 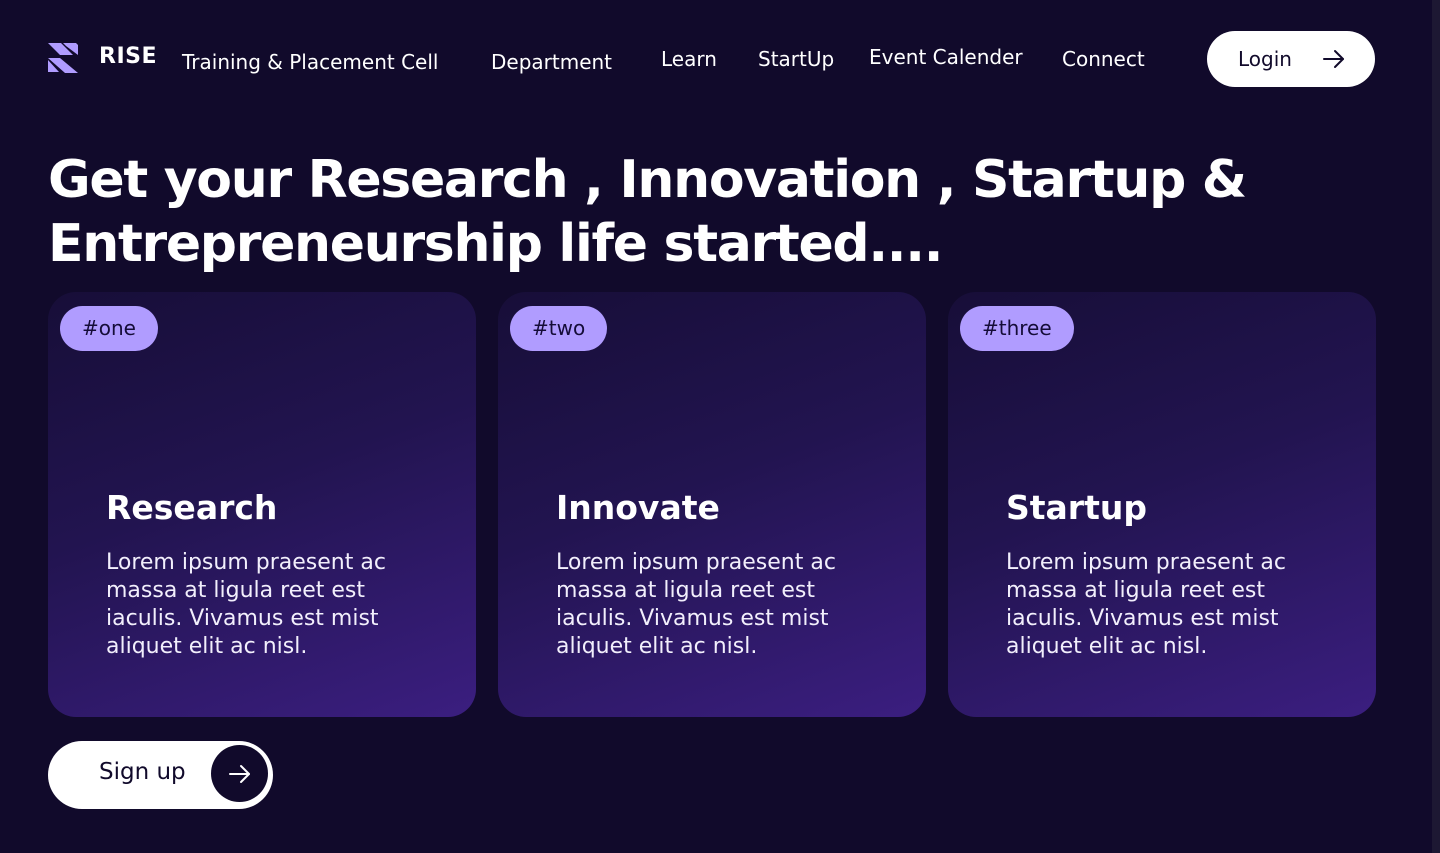 I want to click on sign-up-button-label: Sign up, so click(x=142, y=772).